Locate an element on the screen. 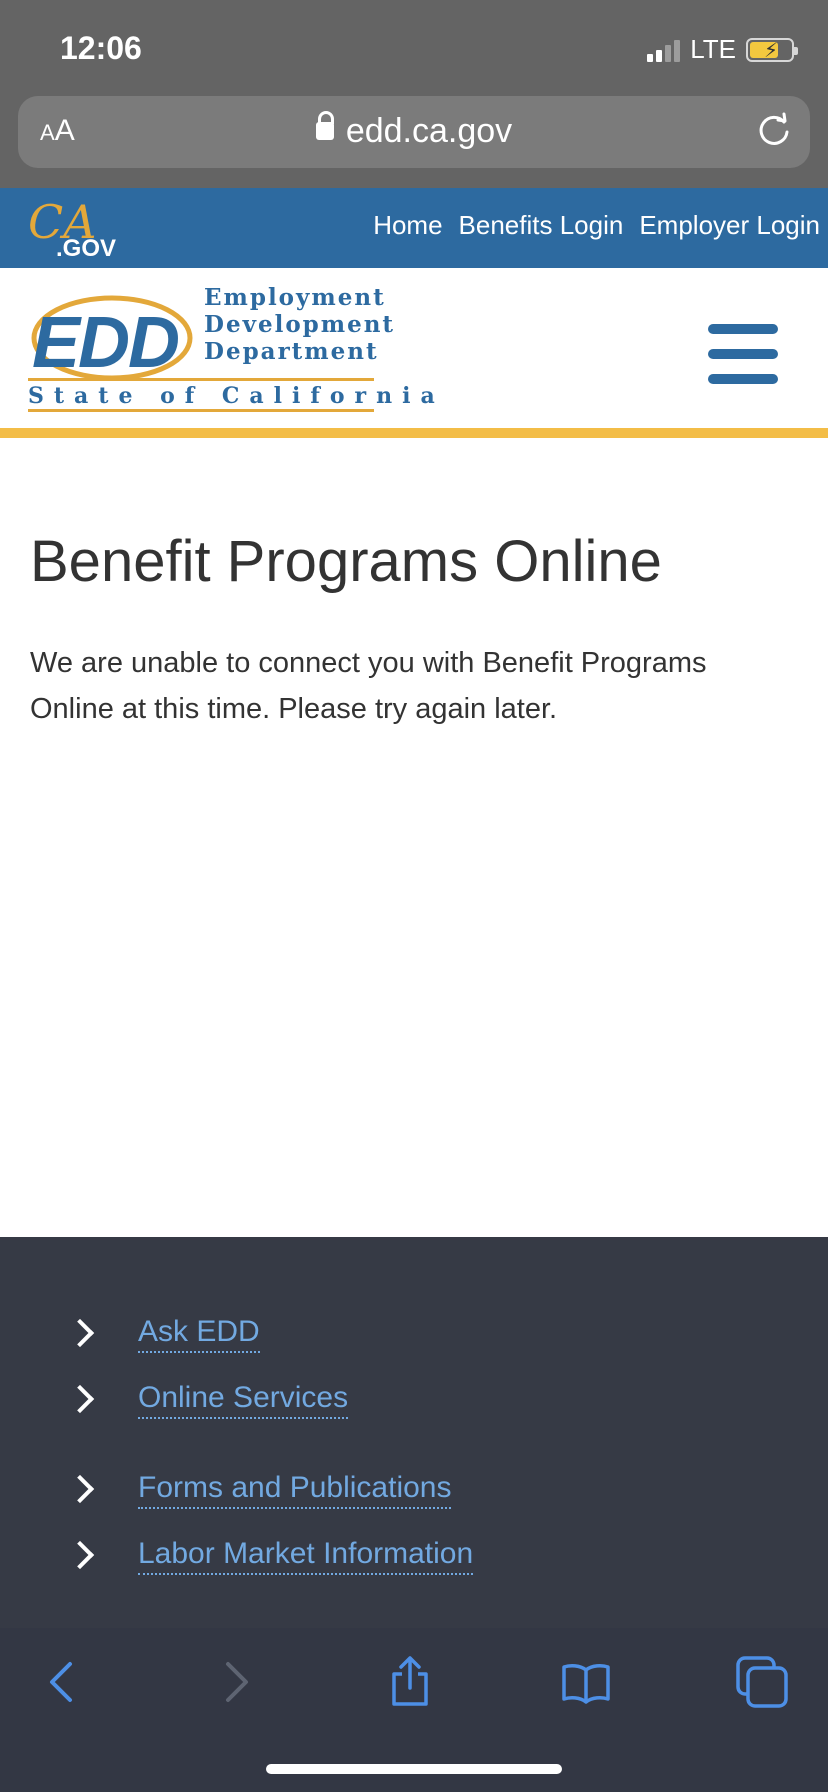 The width and height of the screenshot is (828, 1792). footer-link-online-services: Online Services is located at coordinates (243, 1399).